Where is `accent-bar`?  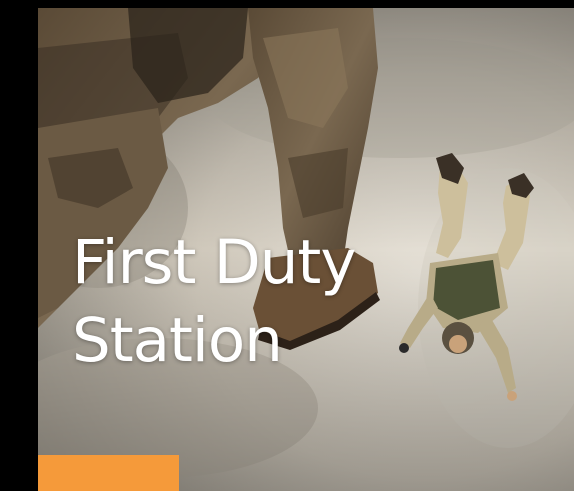
accent-bar is located at coordinates (108, 473).